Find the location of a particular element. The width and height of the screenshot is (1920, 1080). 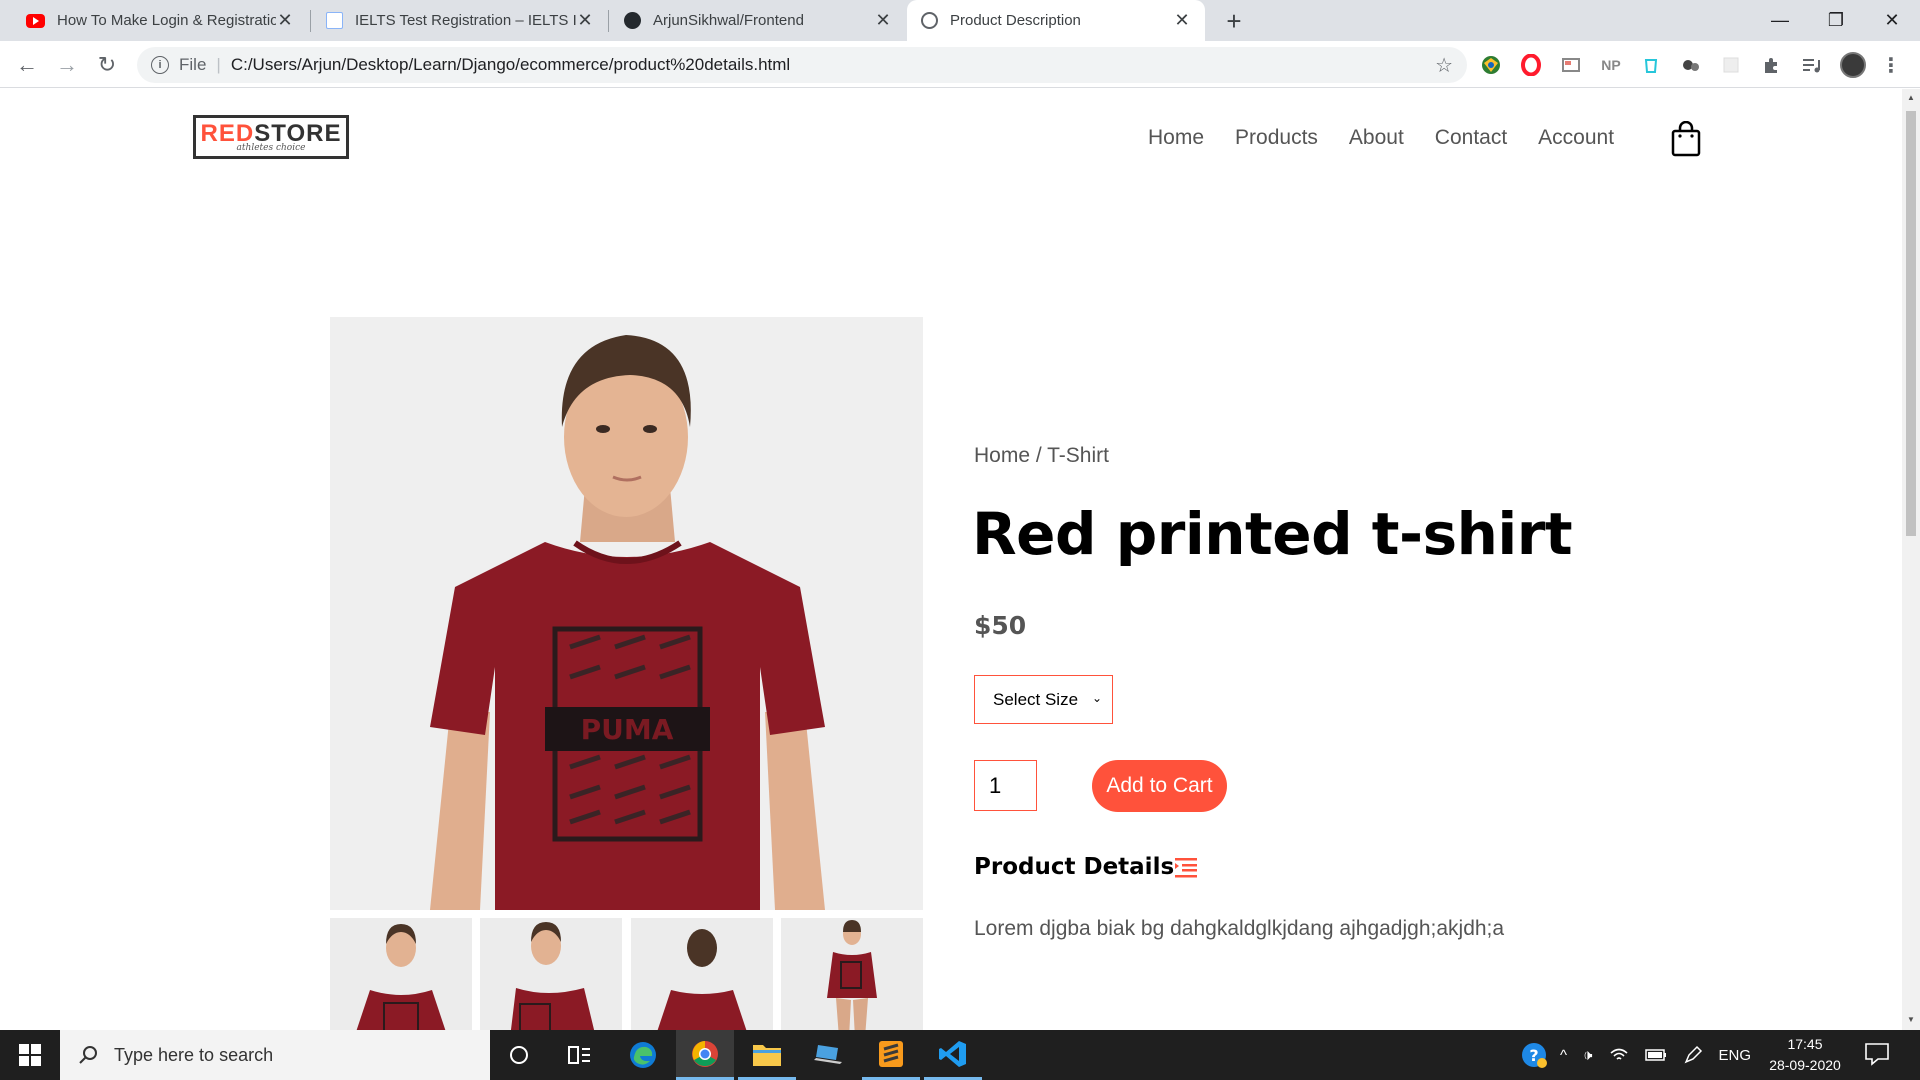

tab-youtube: How To Make Login & Registratio ✕ is located at coordinates (160, 20).